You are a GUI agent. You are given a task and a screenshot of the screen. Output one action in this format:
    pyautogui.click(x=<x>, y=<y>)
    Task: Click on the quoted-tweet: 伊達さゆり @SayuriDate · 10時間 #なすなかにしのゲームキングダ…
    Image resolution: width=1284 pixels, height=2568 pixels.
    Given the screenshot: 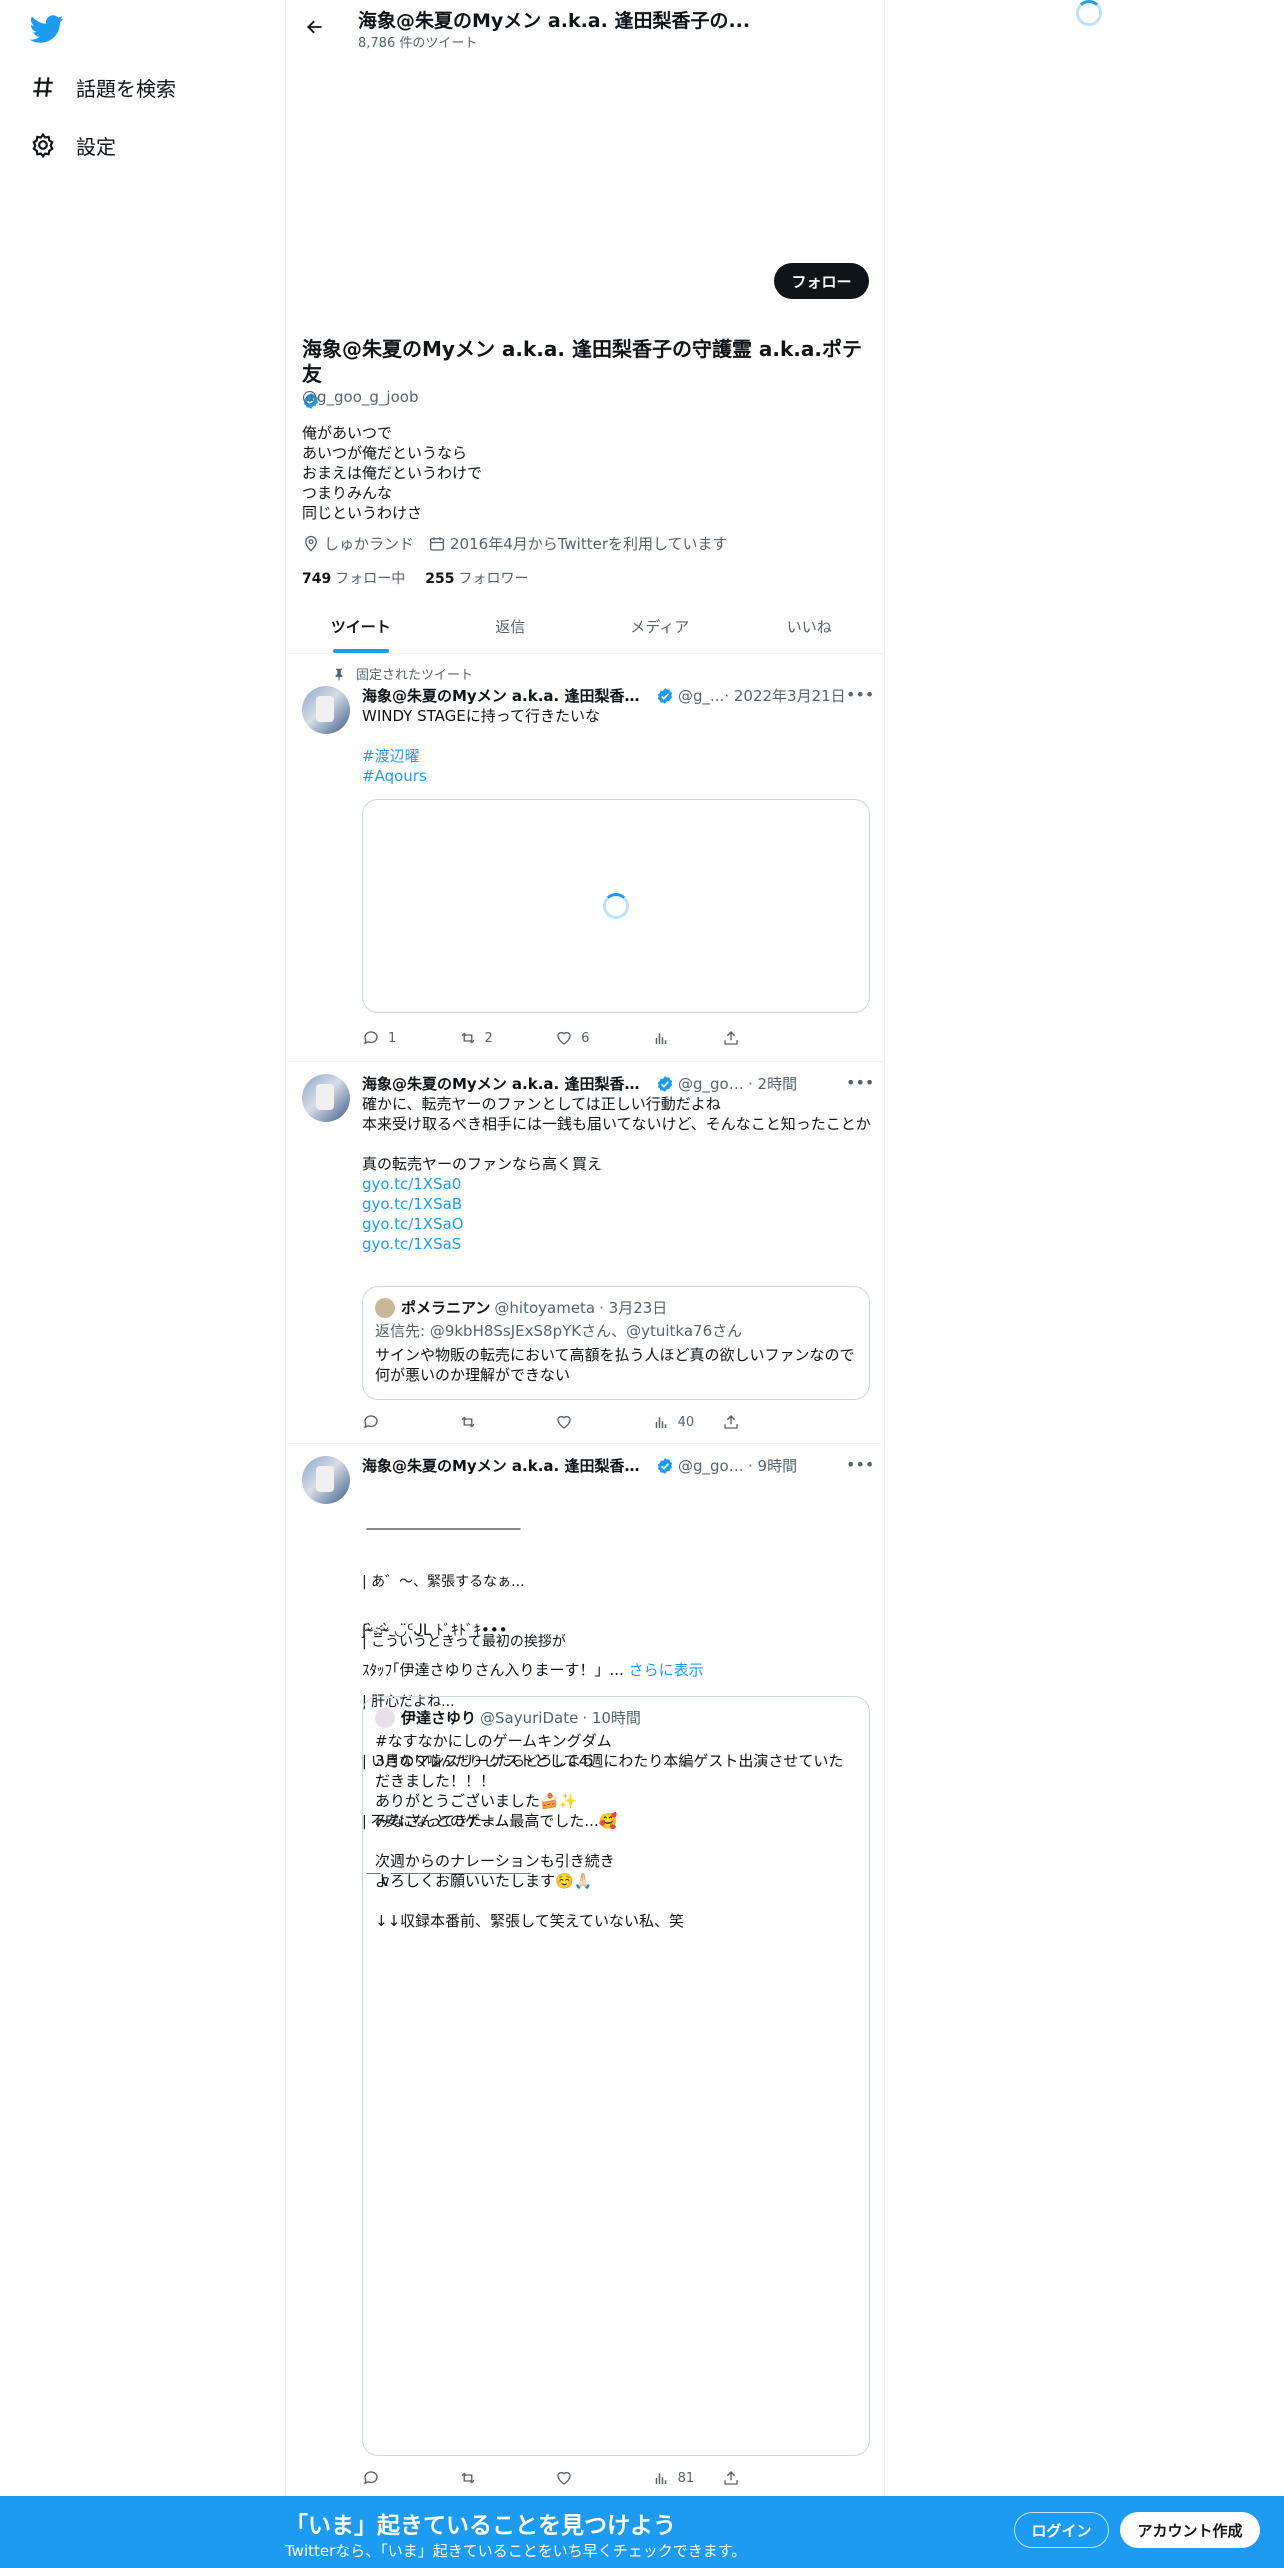 What is the action you would take?
    pyautogui.click(x=616, y=2076)
    